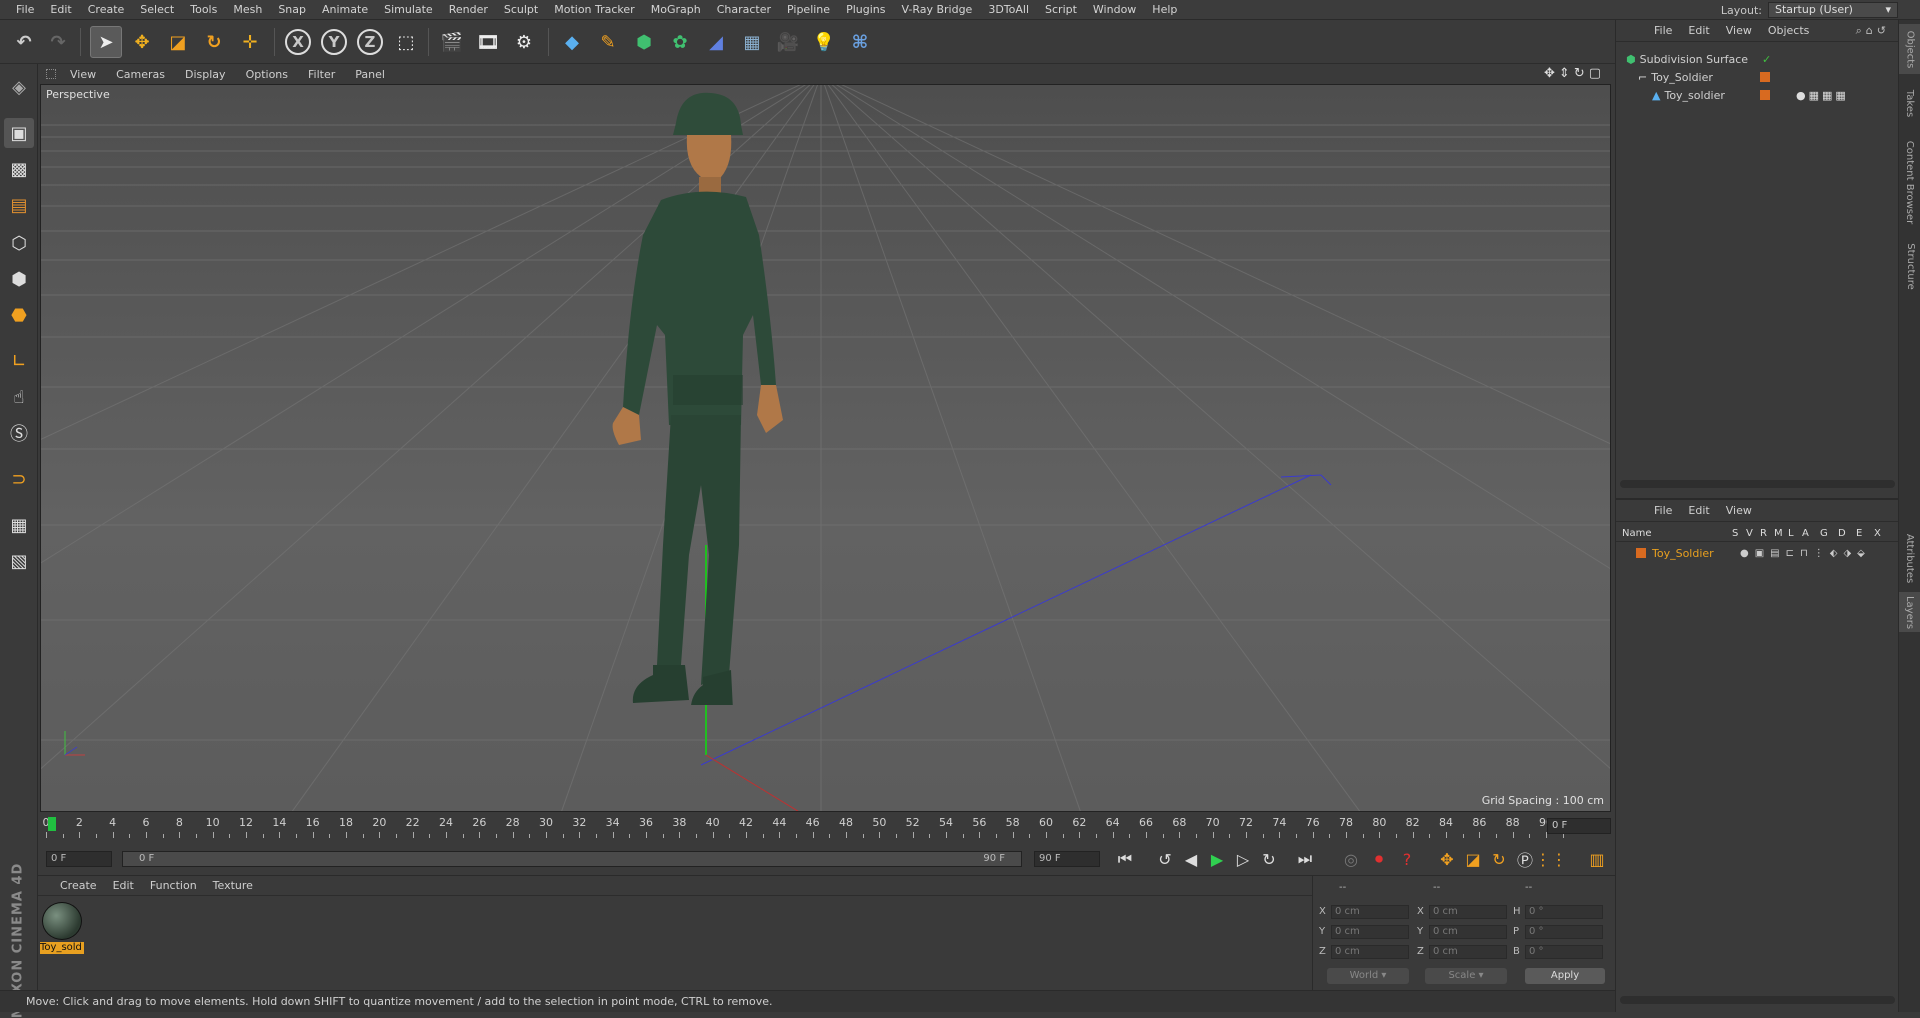  What do you see at coordinates (19, 169) in the screenshot?
I see `texture-mode-icon: ▩` at bounding box center [19, 169].